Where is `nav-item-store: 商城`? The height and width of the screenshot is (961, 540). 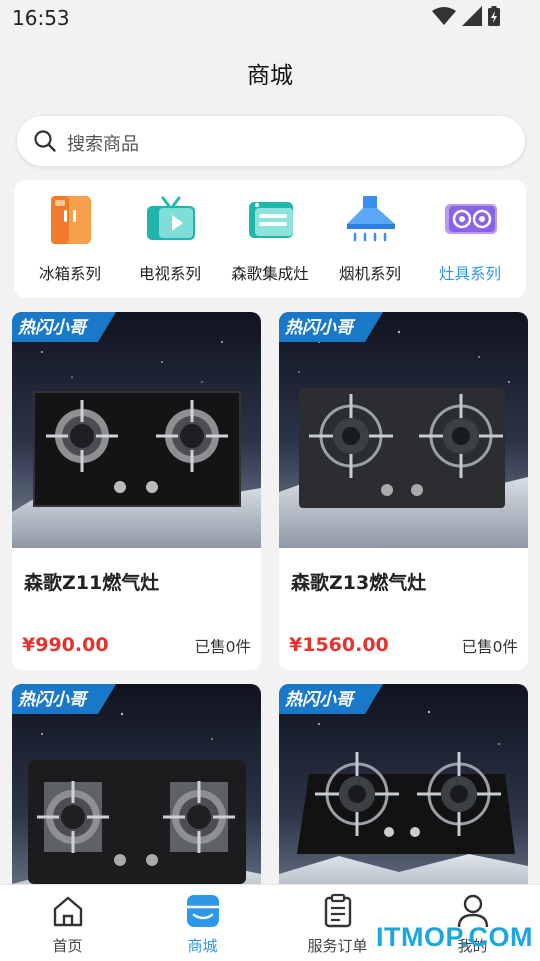 nav-item-store: 商城 is located at coordinates (202, 923).